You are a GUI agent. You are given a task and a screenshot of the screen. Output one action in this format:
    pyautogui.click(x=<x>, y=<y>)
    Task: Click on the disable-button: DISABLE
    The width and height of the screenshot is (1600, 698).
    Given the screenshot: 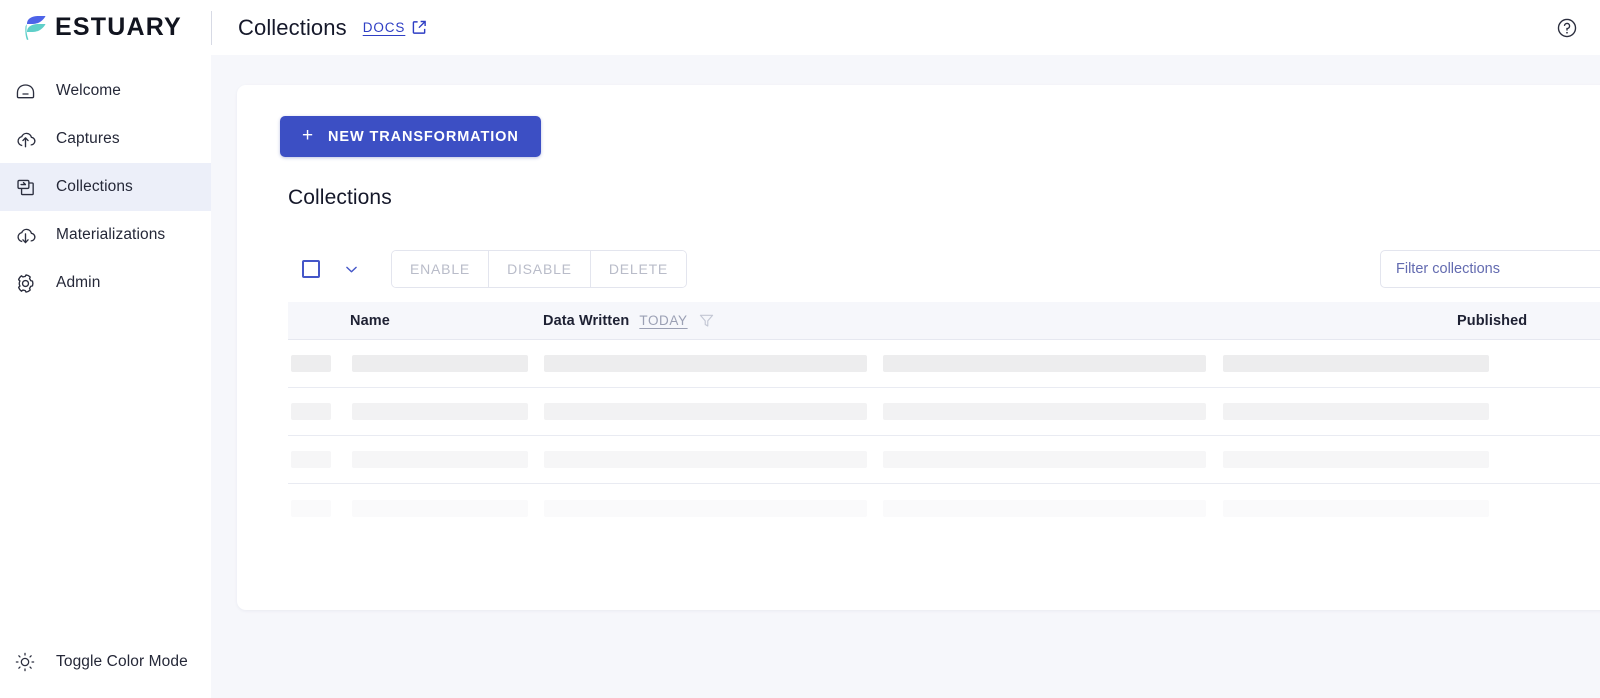 What is the action you would take?
    pyautogui.click(x=540, y=269)
    